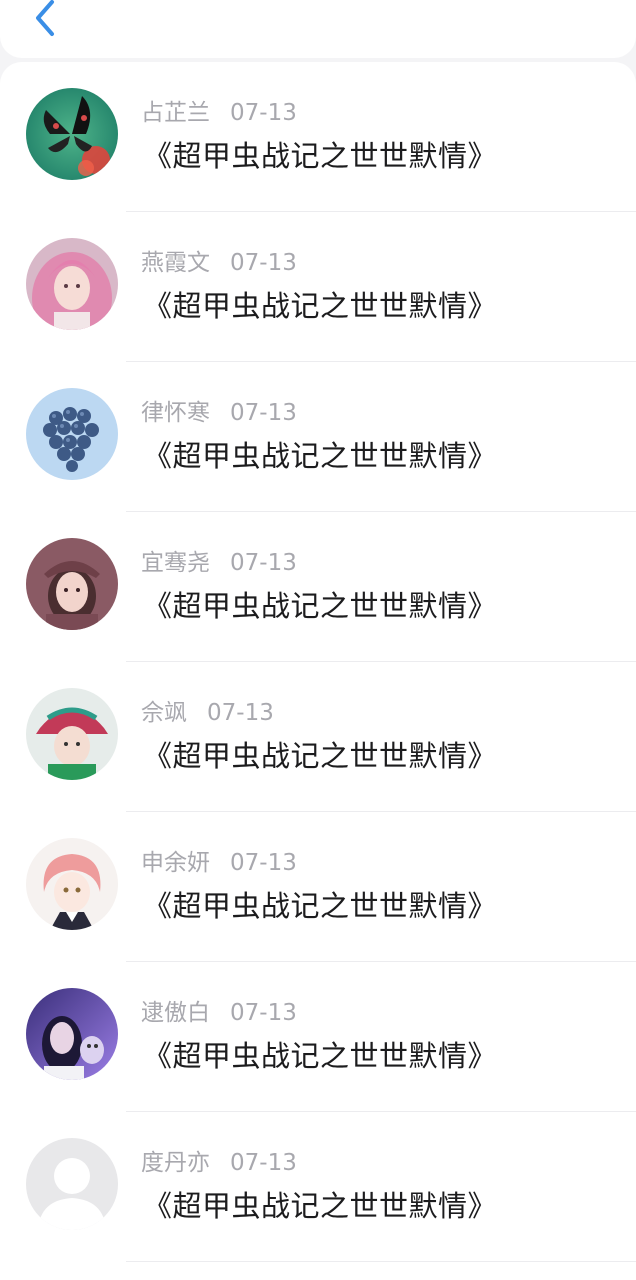 The width and height of the screenshot is (636, 1280). I want to click on comment-meta: 占芷兰 07-13, so click(219, 113).